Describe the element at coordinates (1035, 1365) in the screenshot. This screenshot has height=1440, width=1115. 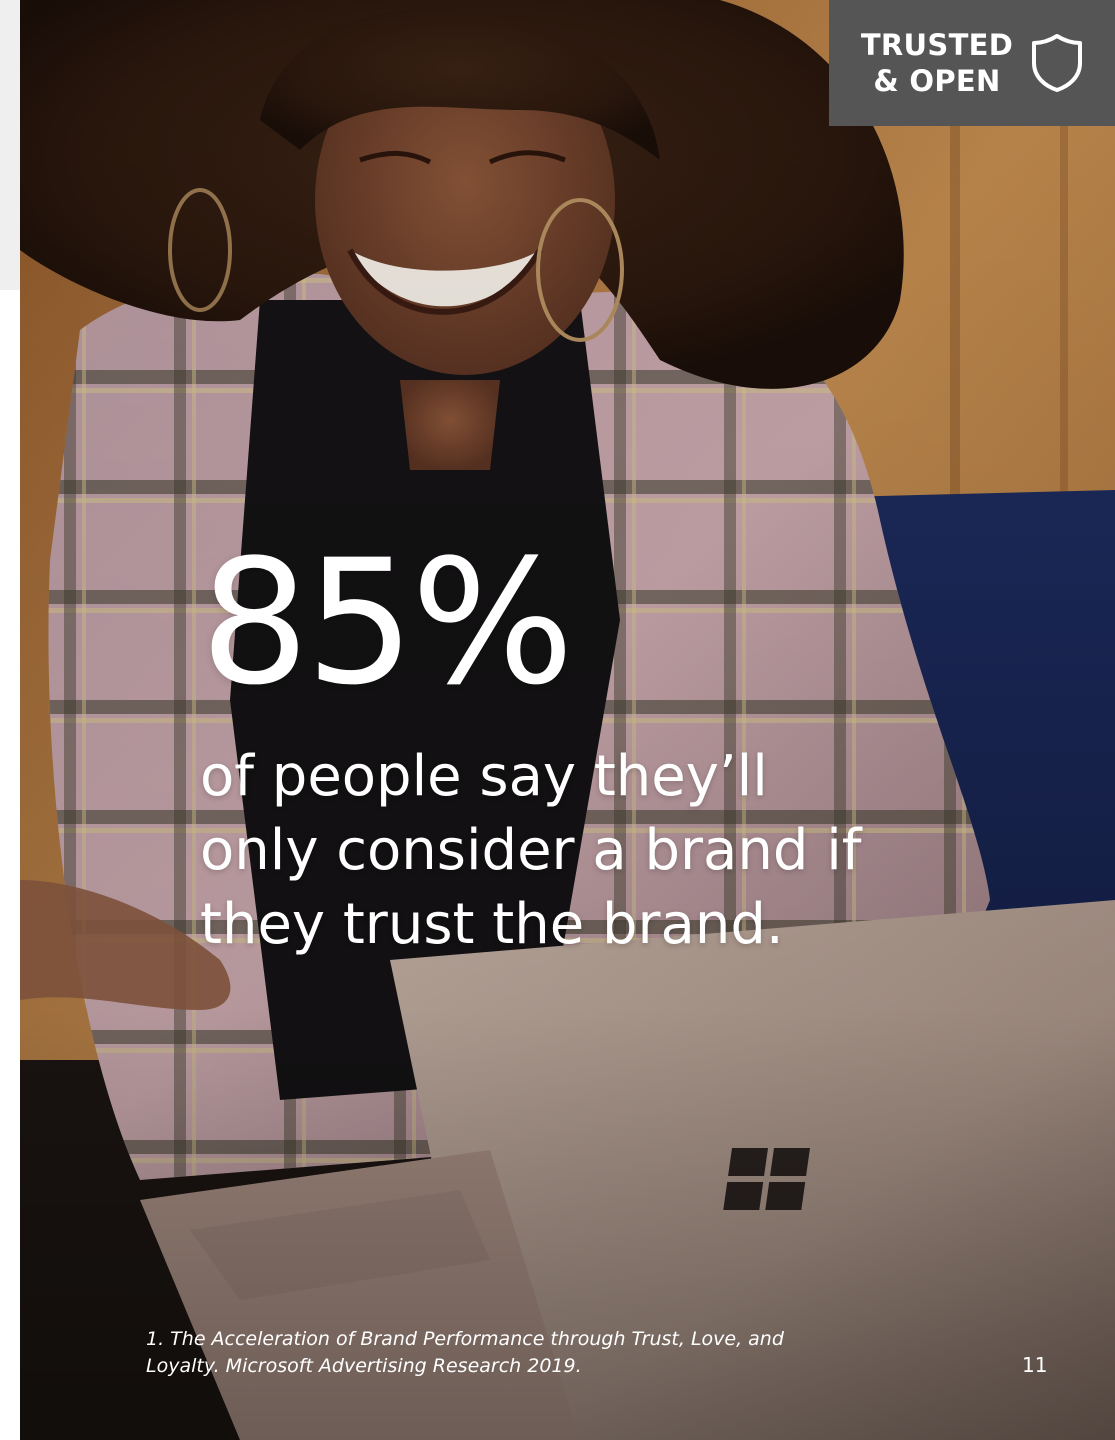
I see `page-number: 11` at that location.